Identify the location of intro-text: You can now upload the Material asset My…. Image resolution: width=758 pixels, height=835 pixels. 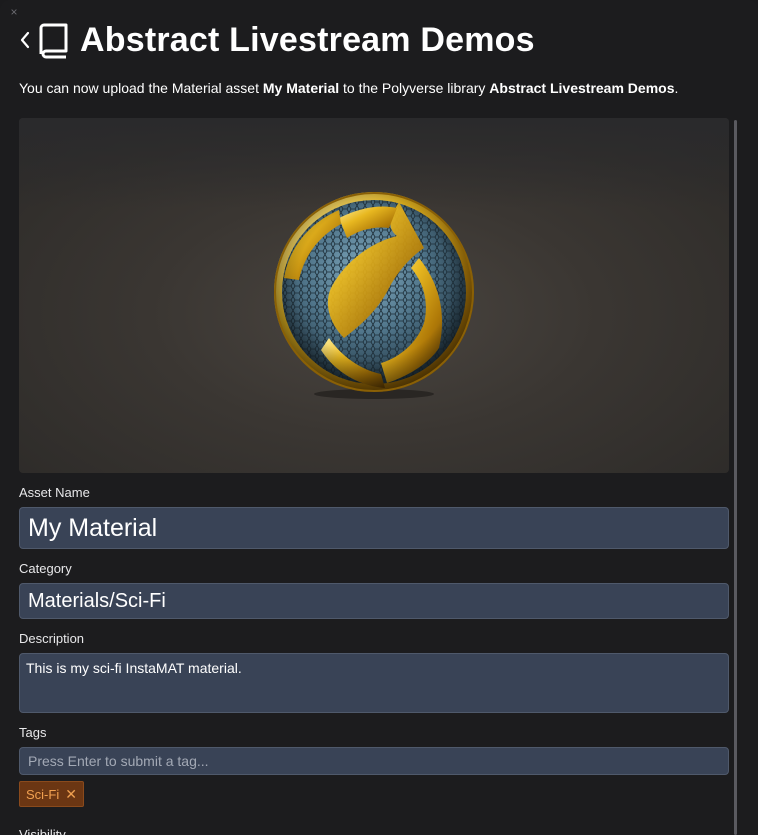
(348, 88).